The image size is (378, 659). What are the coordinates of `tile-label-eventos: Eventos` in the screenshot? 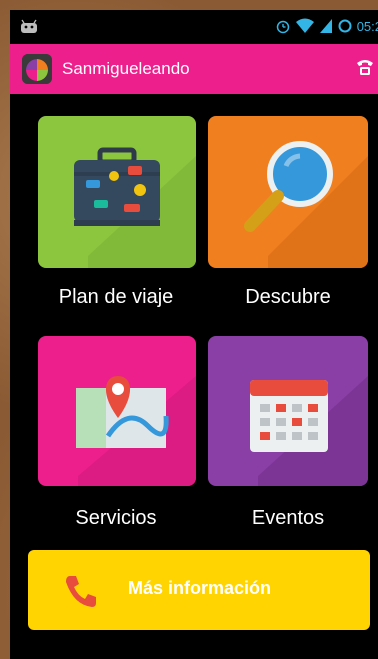 It's located at (288, 518).